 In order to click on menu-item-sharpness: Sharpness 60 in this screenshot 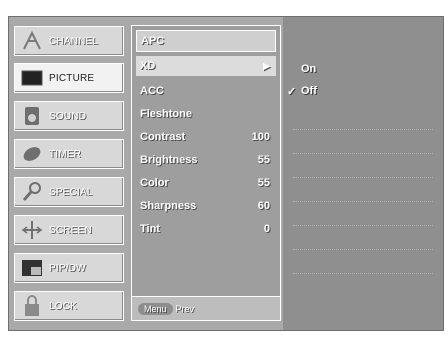, I will do `click(206, 206)`.